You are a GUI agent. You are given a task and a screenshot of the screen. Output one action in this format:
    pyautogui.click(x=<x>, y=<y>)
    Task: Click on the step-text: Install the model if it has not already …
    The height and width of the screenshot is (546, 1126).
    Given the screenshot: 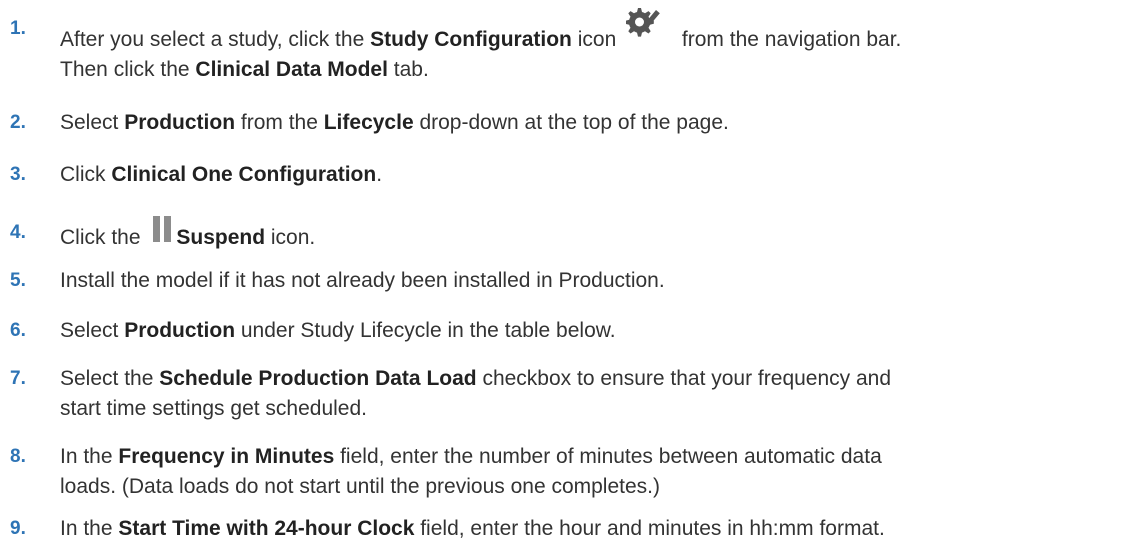 What is the action you would take?
    pyautogui.click(x=362, y=280)
    